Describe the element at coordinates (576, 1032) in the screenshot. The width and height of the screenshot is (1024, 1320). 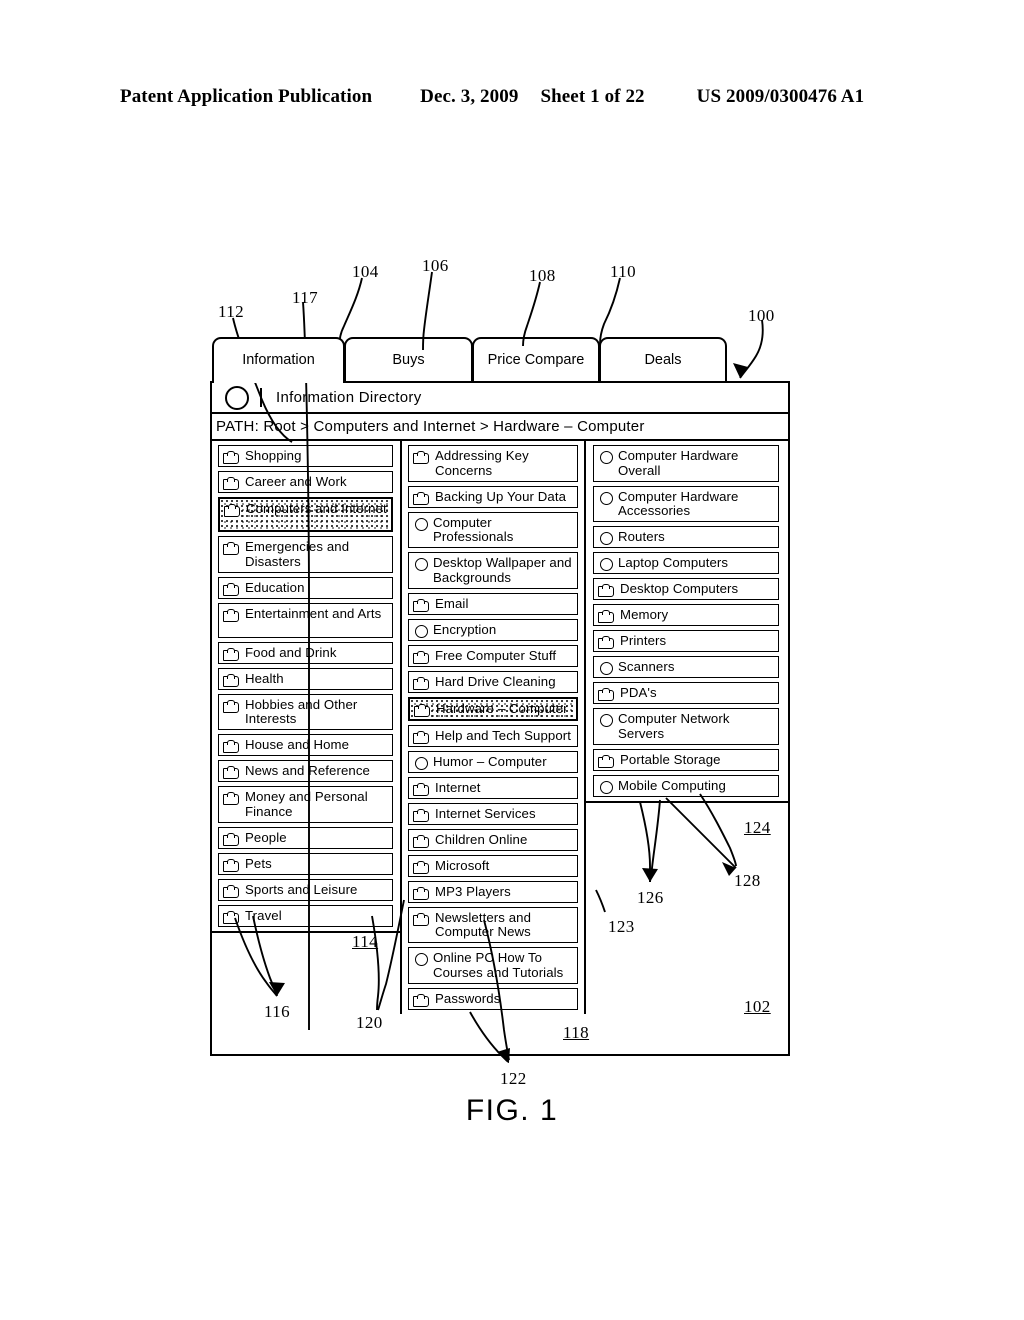
I see `reference-numeral-118: 118` at that location.